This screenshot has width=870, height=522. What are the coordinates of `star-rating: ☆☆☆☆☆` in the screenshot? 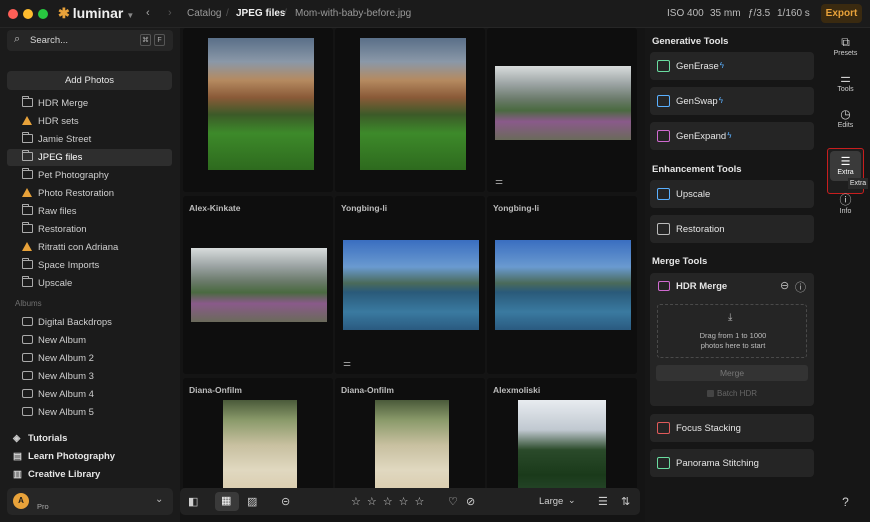 It's located at (390, 501).